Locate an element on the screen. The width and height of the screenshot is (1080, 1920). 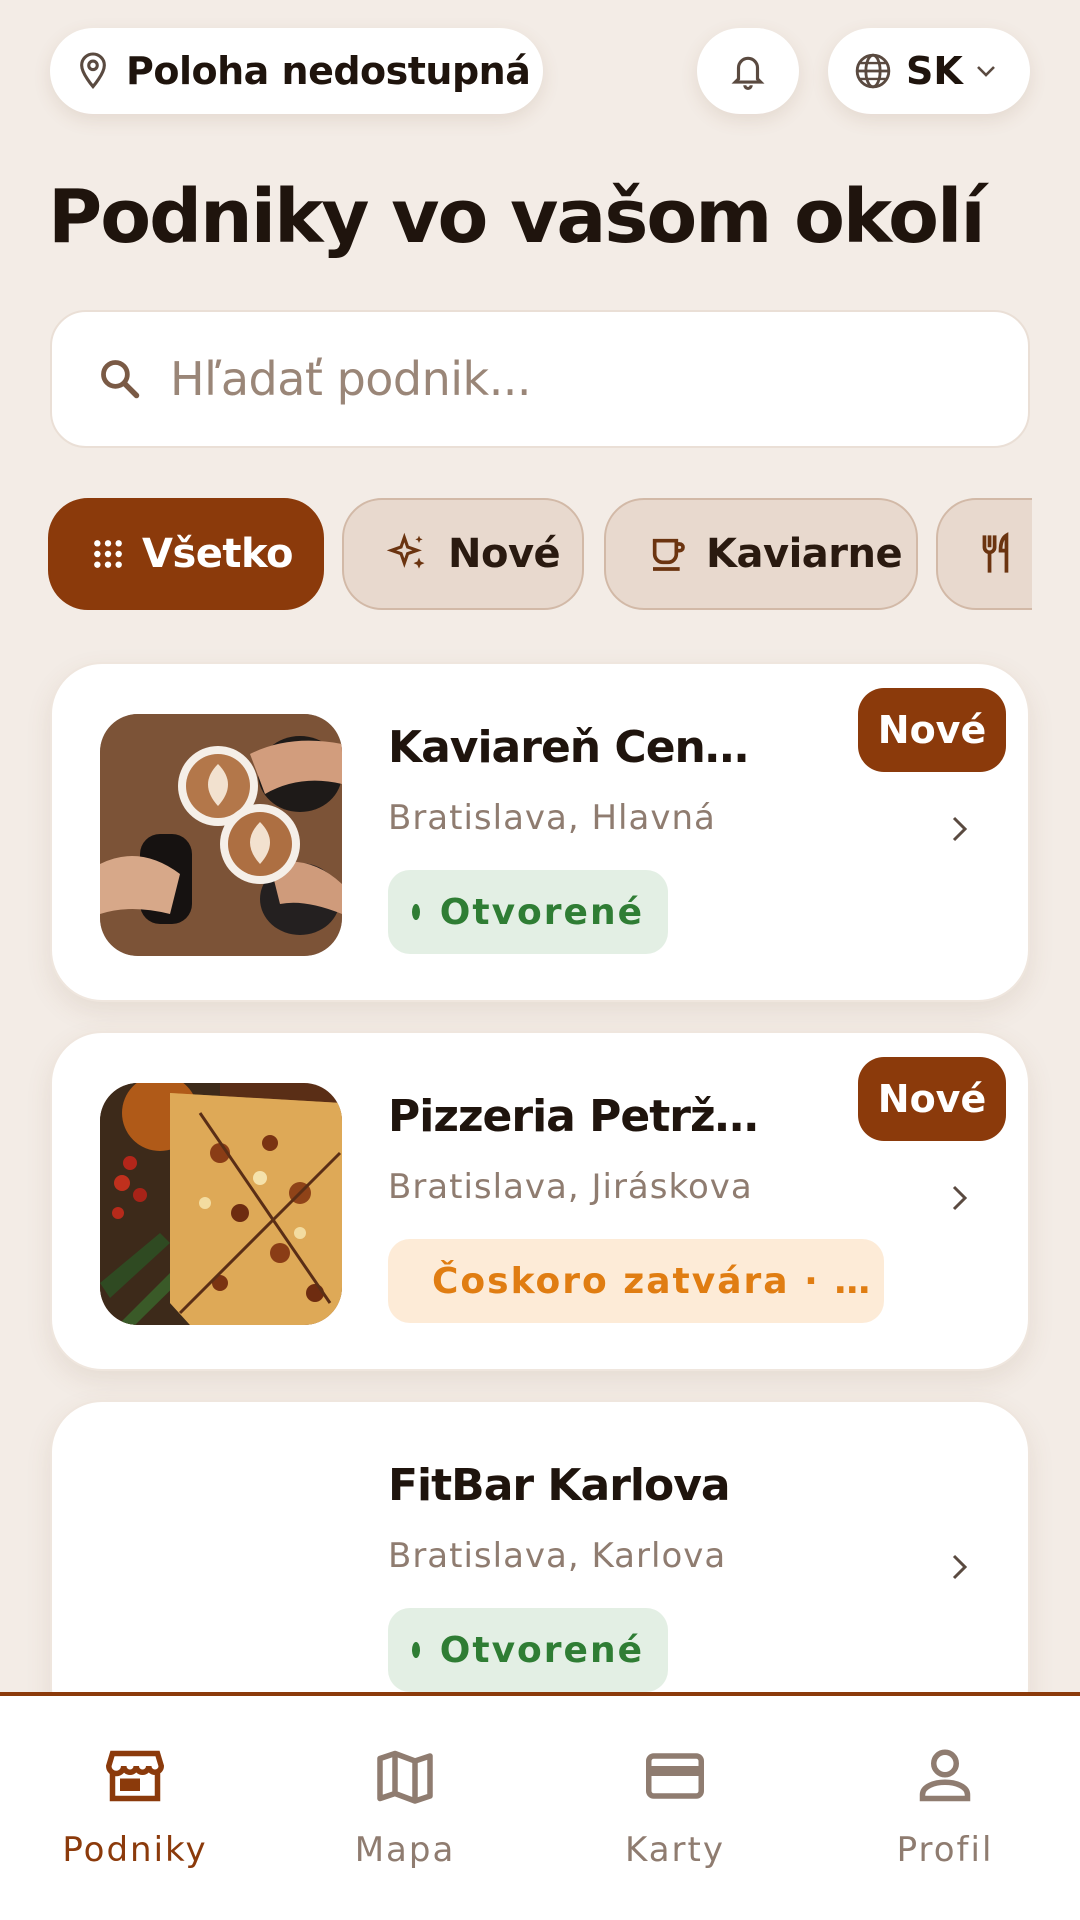
nav-tab-cards: Karty is located at coordinates (675, 1808).